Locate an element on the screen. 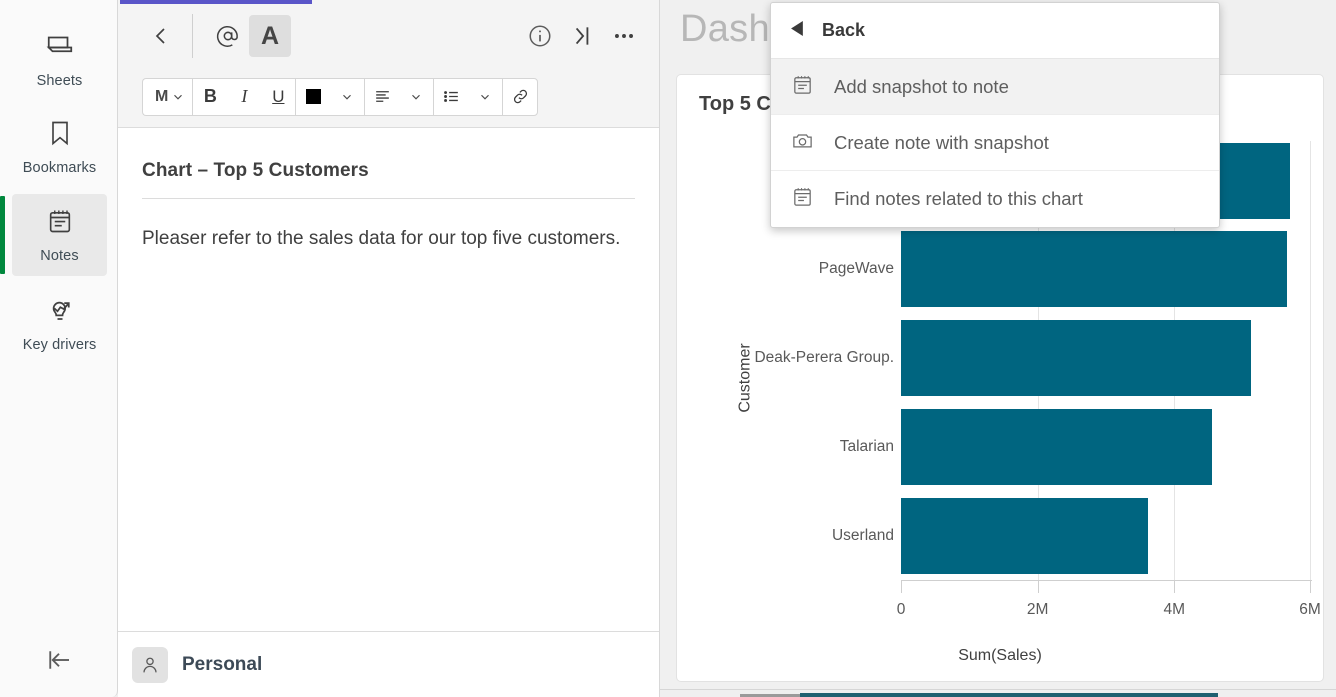 The width and height of the screenshot is (1336, 697). chart-title: Top 5 C is located at coordinates (735, 104).